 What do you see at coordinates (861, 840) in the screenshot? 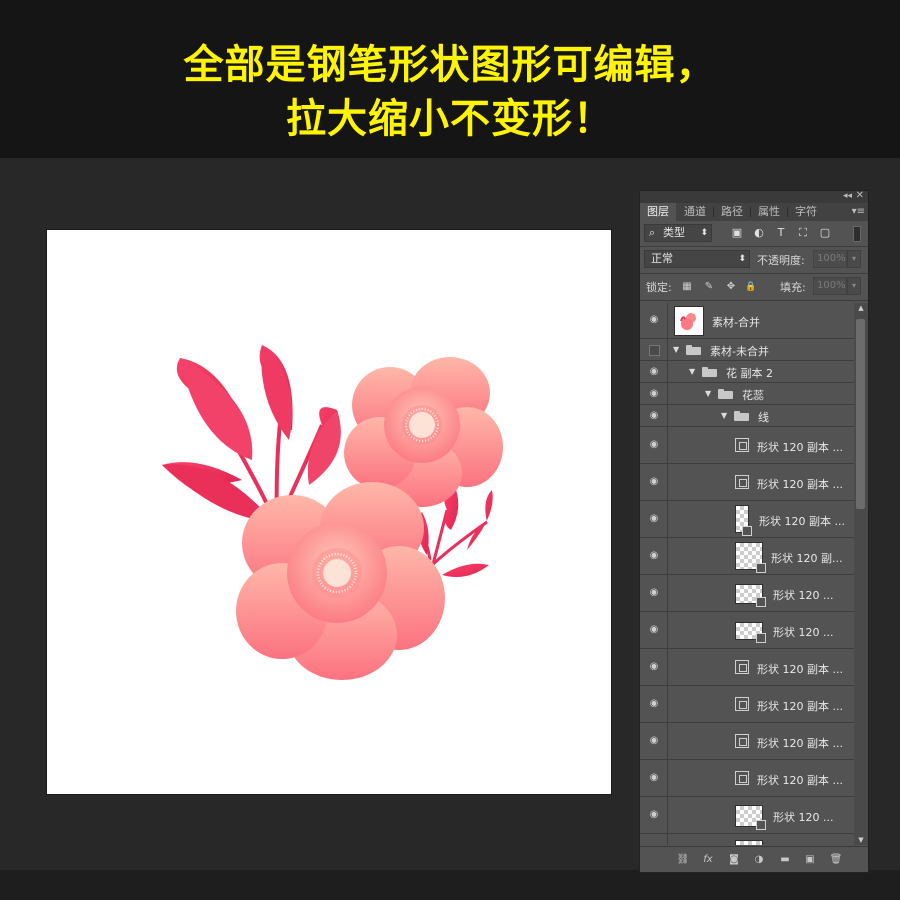
I see `scroll-down-icon: ▼` at bounding box center [861, 840].